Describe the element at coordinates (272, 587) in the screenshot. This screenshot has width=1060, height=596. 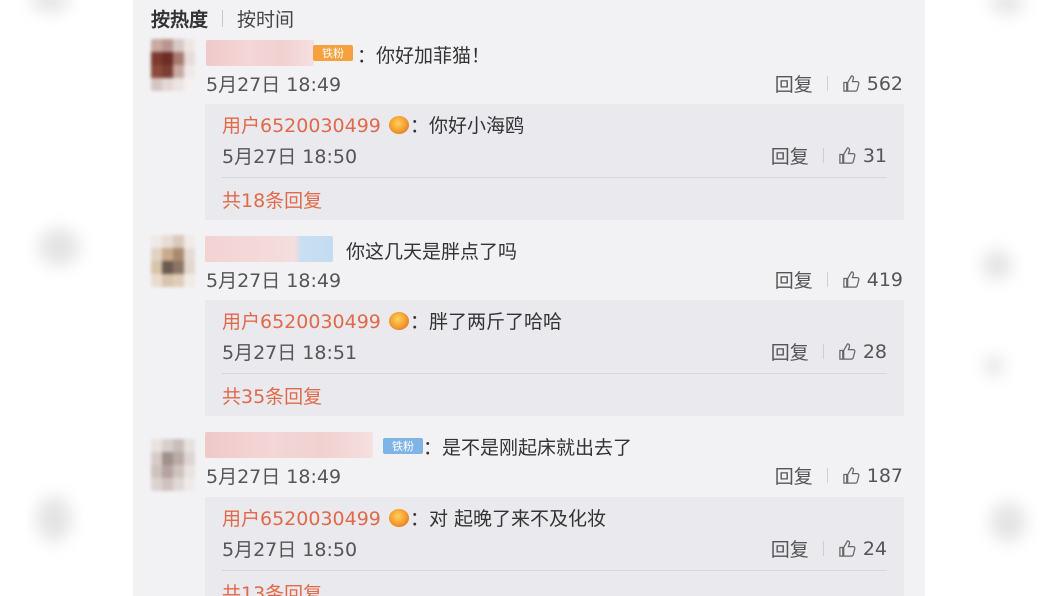
I see `more-replies-link: 共13条回复` at that location.